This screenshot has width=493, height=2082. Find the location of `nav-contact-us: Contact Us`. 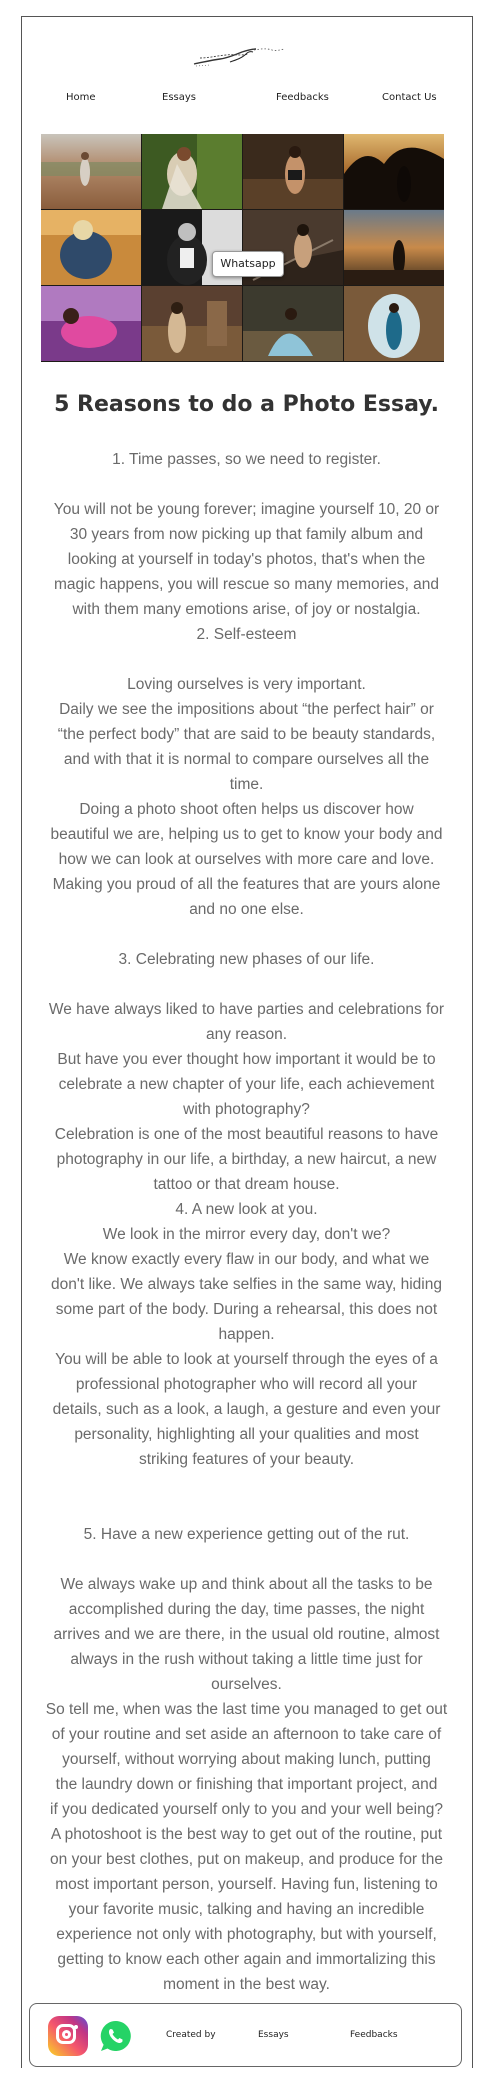

nav-contact-us: Contact Us is located at coordinates (409, 97).